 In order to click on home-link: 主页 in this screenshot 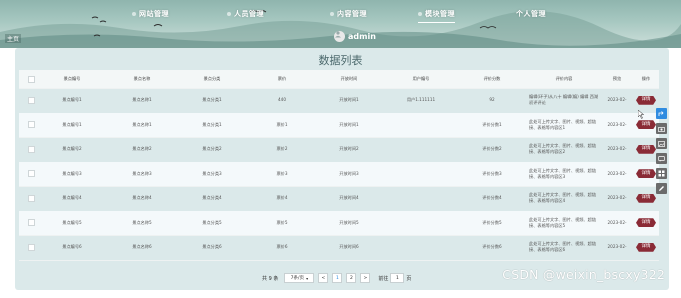, I will do `click(13, 38)`.